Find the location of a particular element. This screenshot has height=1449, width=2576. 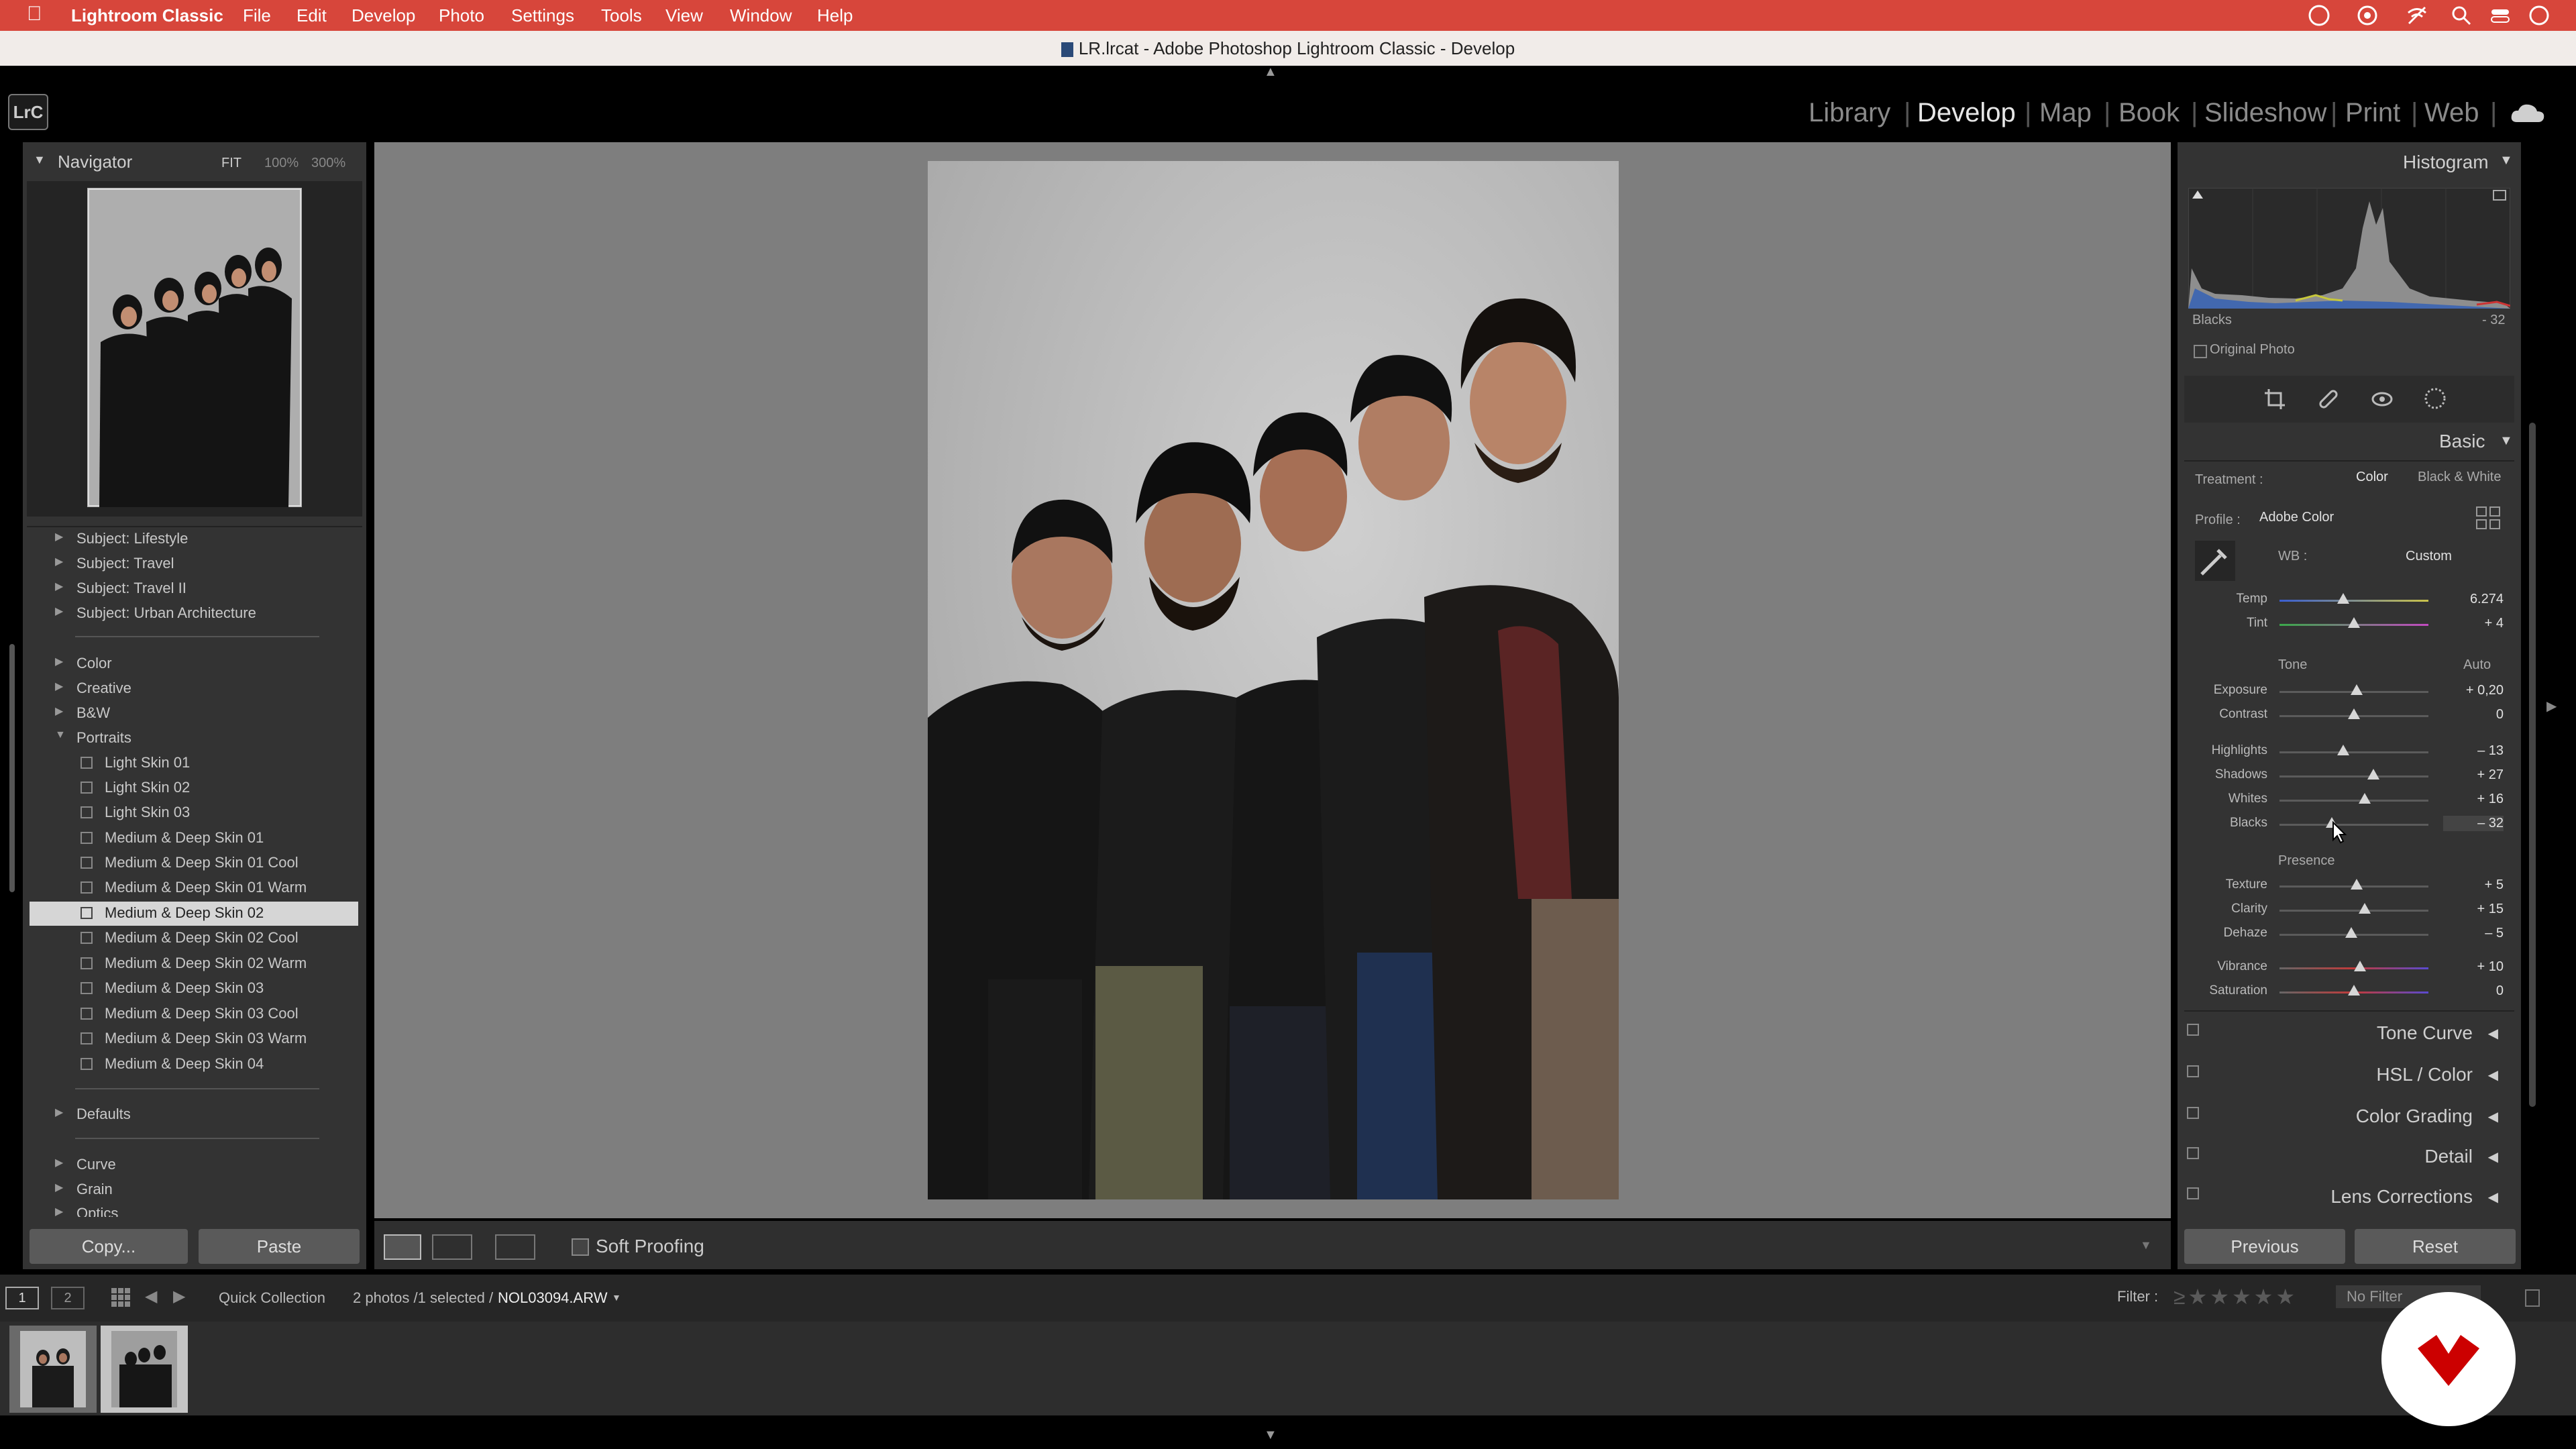

original-photo-checkbox is located at coordinates (2200, 351).